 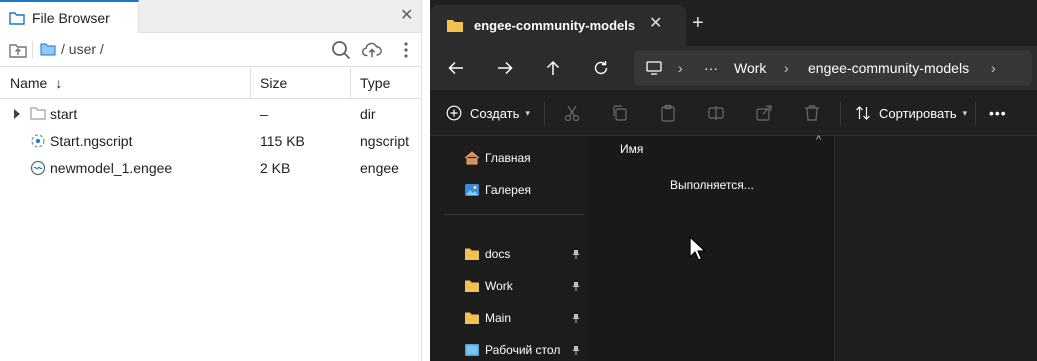 What do you see at coordinates (368, 113) in the screenshot?
I see `file-type: dir` at bounding box center [368, 113].